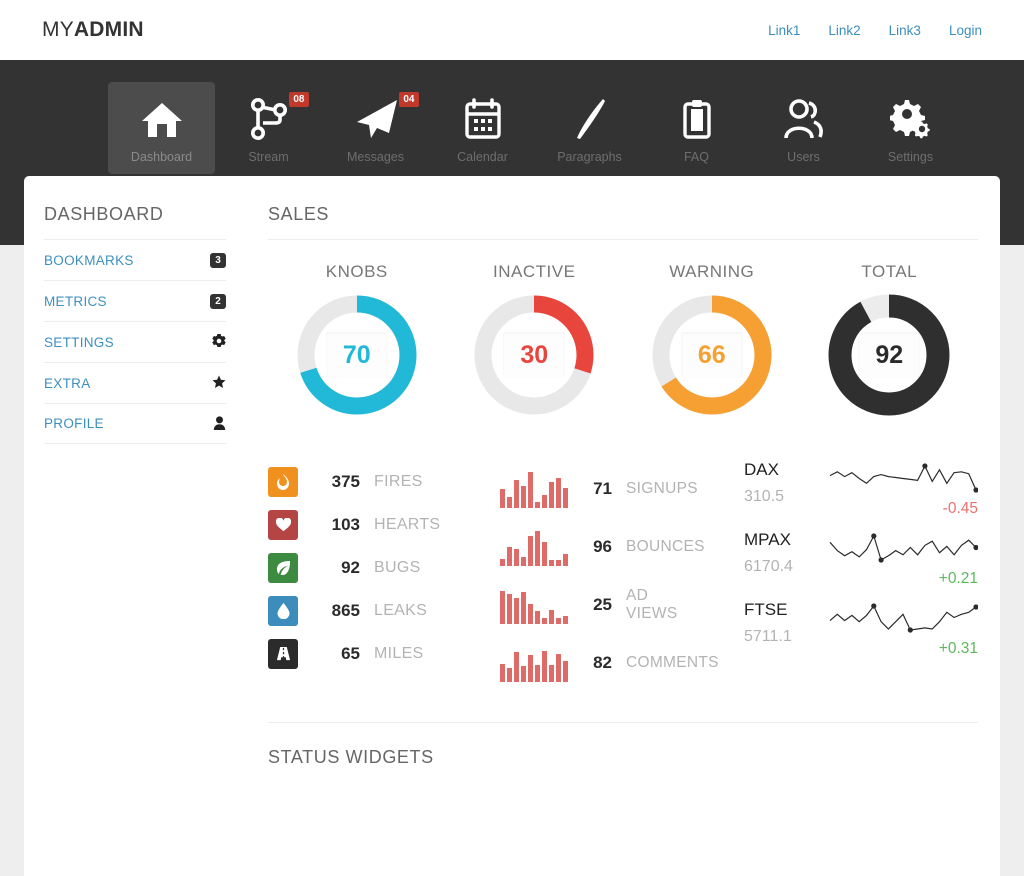 The height and width of the screenshot is (876, 1024). What do you see at coordinates (135, 382) in the screenshot?
I see `sidebar-item-extra: EXTRA` at bounding box center [135, 382].